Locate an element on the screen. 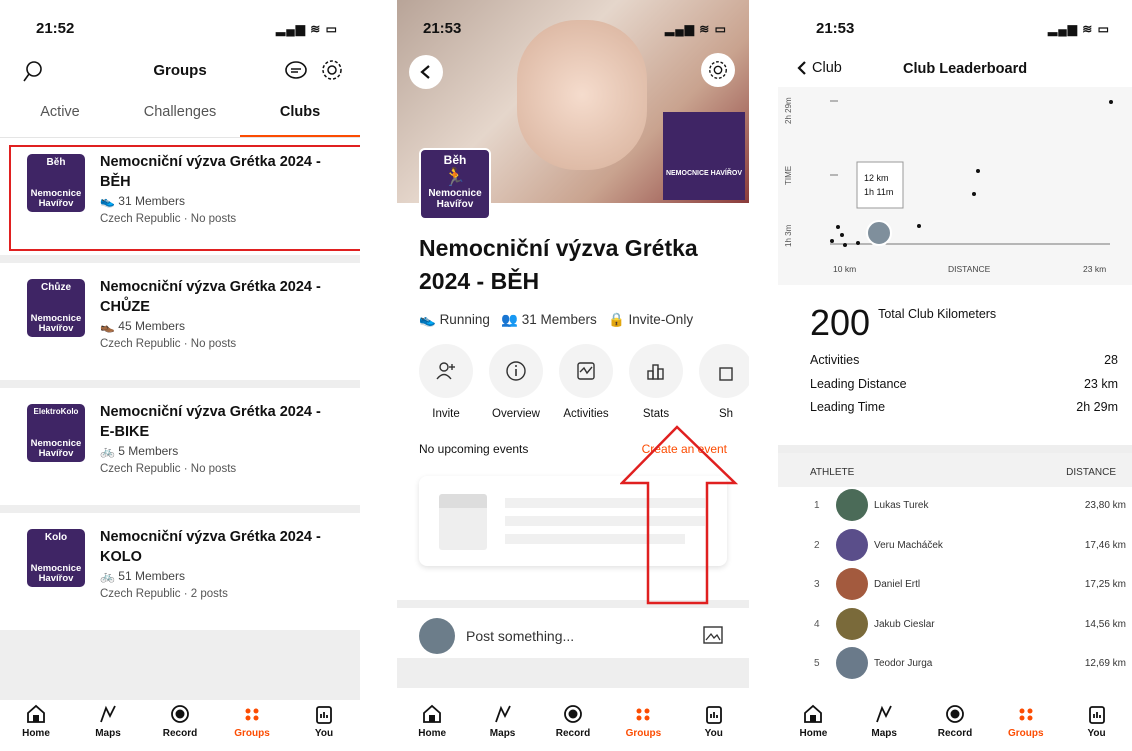 Image resolution: width=1132 pixels, height=751 pixels. club-members-label: 31 Members is located at coordinates (151, 201).